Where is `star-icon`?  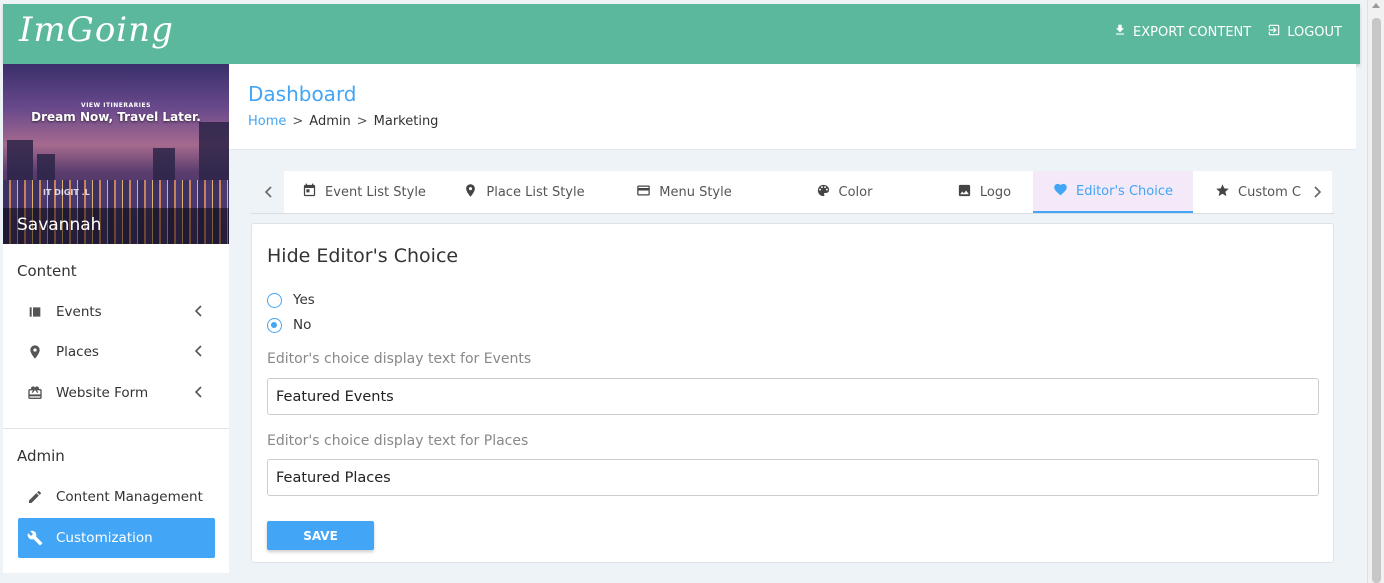
star-icon is located at coordinates (1222, 192).